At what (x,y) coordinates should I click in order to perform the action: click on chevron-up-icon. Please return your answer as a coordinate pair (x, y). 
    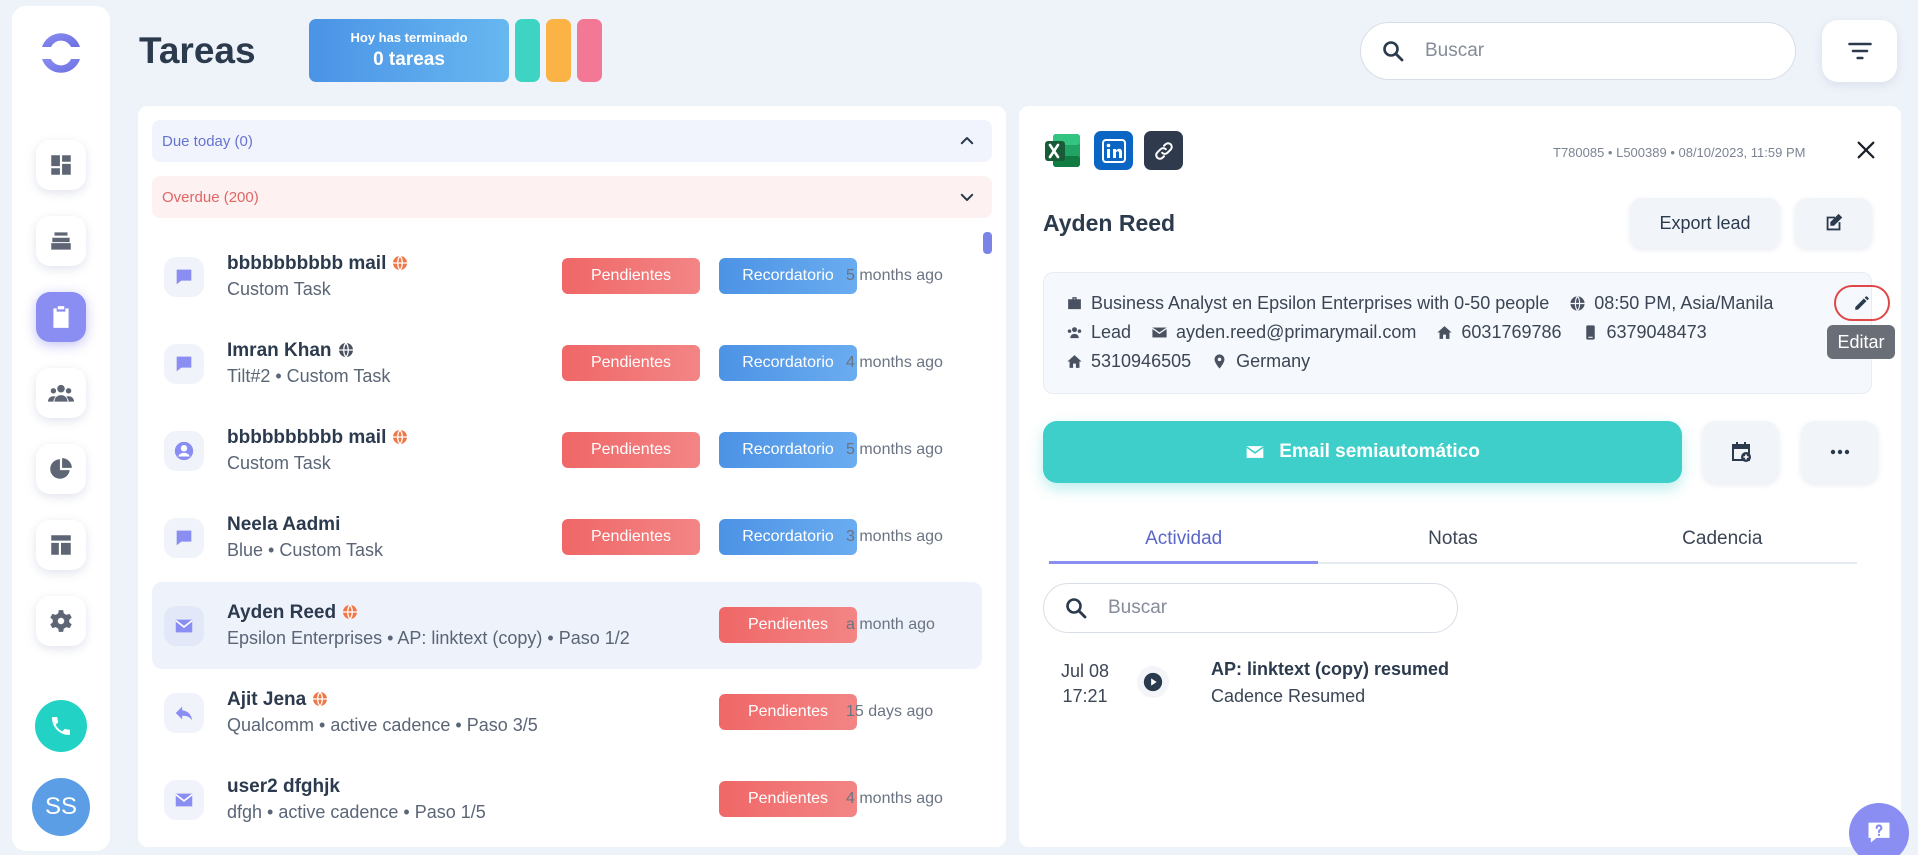
    Looking at the image, I should click on (967, 141).